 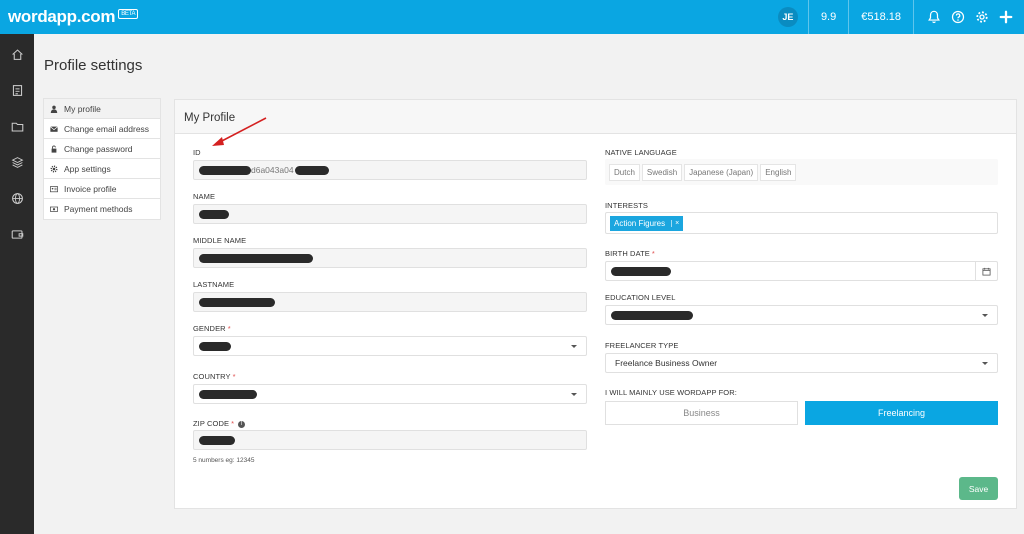 I want to click on interest-tag-label: Action Figures, so click(x=640, y=223).